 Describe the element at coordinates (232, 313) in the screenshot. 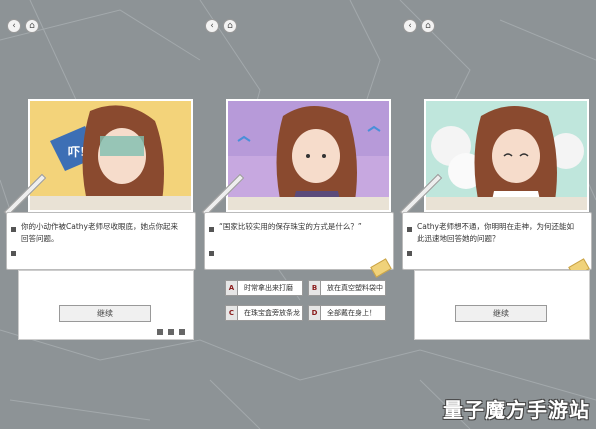

I see `choice-key: C` at that location.